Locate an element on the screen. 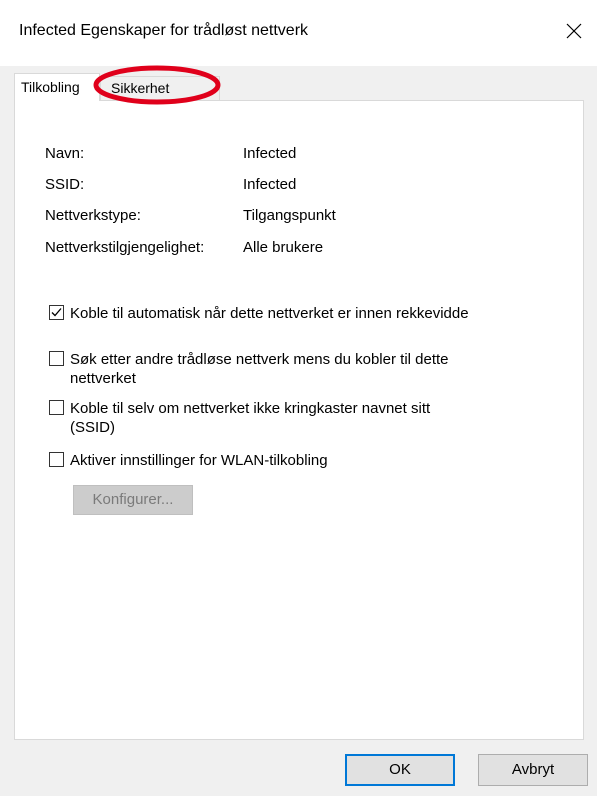 The height and width of the screenshot is (796, 597). ok-button: OK is located at coordinates (400, 770).